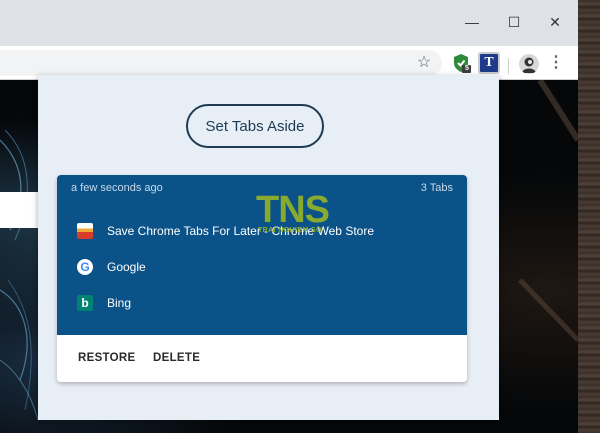 The image size is (600, 433). I want to click on tab-item-label: Bing, so click(119, 303).